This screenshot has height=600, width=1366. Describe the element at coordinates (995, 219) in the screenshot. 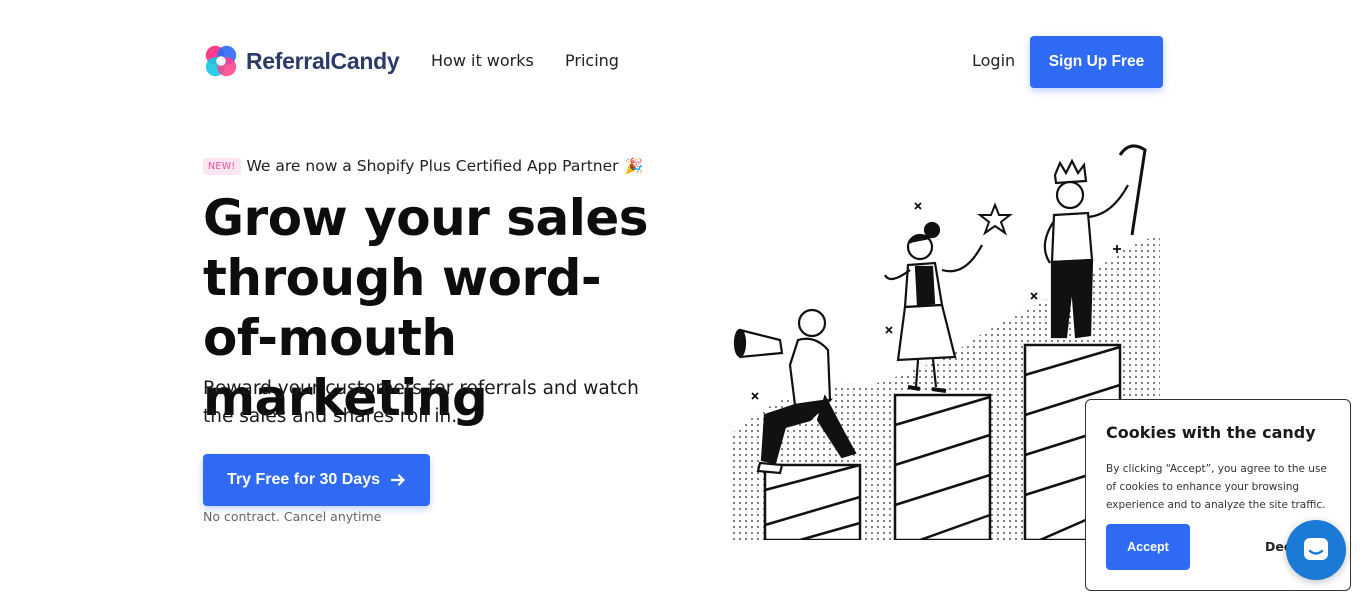

I see `star-icon` at that location.